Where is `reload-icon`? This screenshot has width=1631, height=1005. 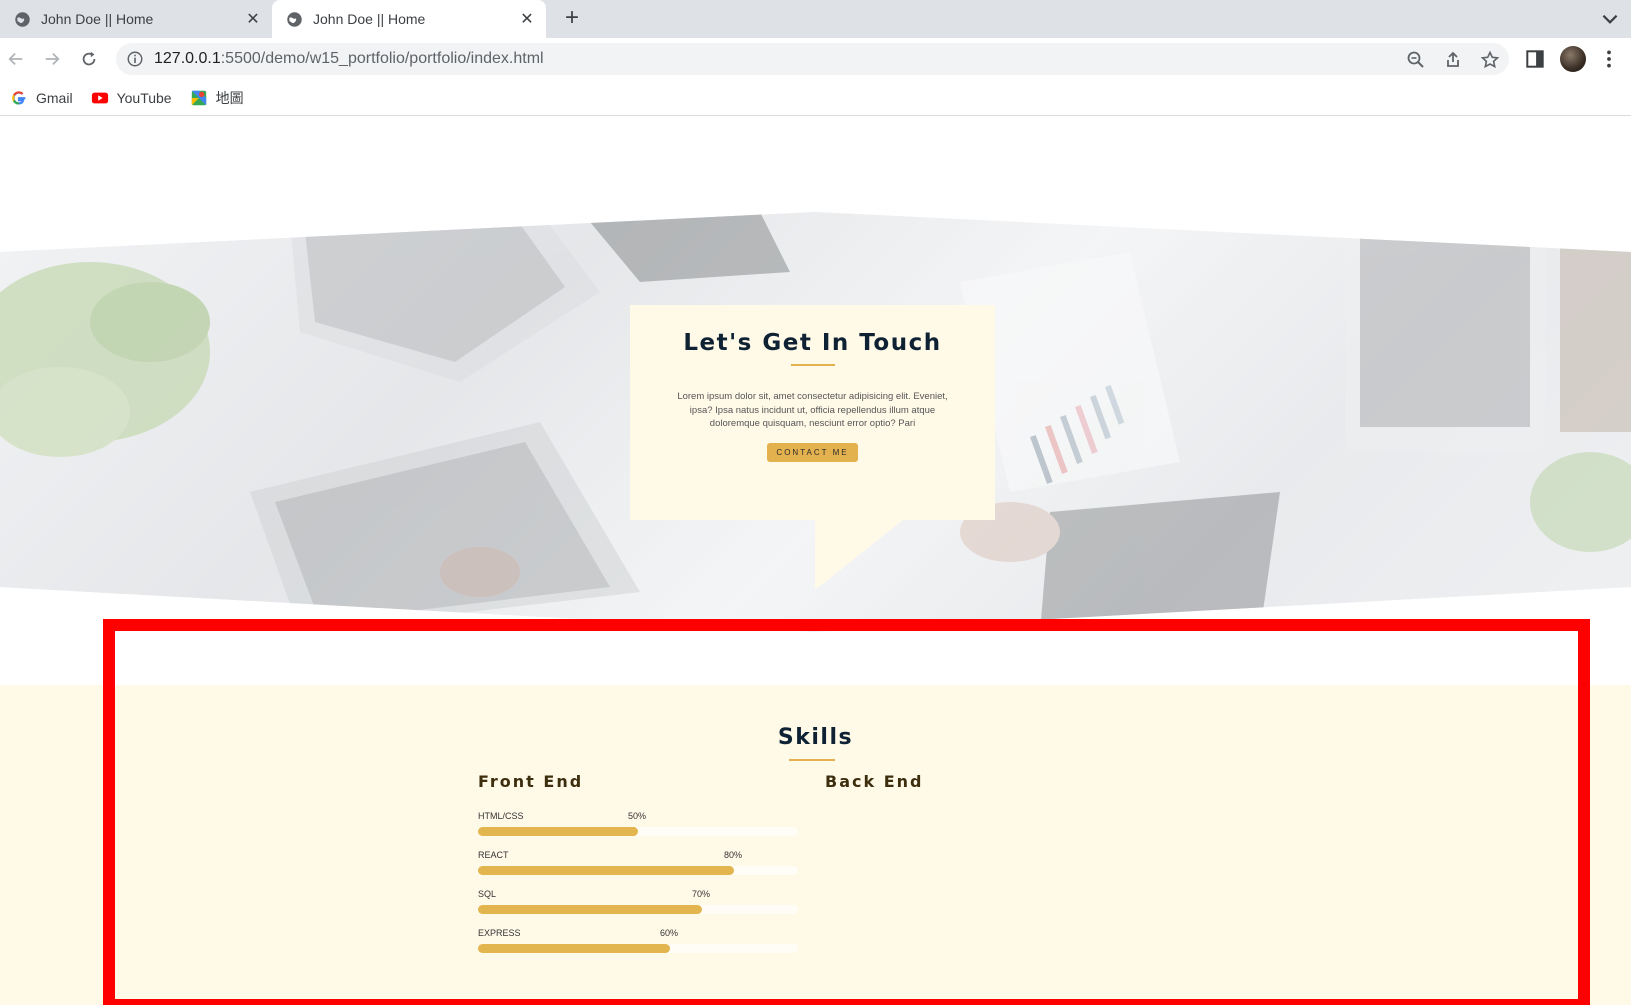
reload-icon is located at coordinates (89, 59).